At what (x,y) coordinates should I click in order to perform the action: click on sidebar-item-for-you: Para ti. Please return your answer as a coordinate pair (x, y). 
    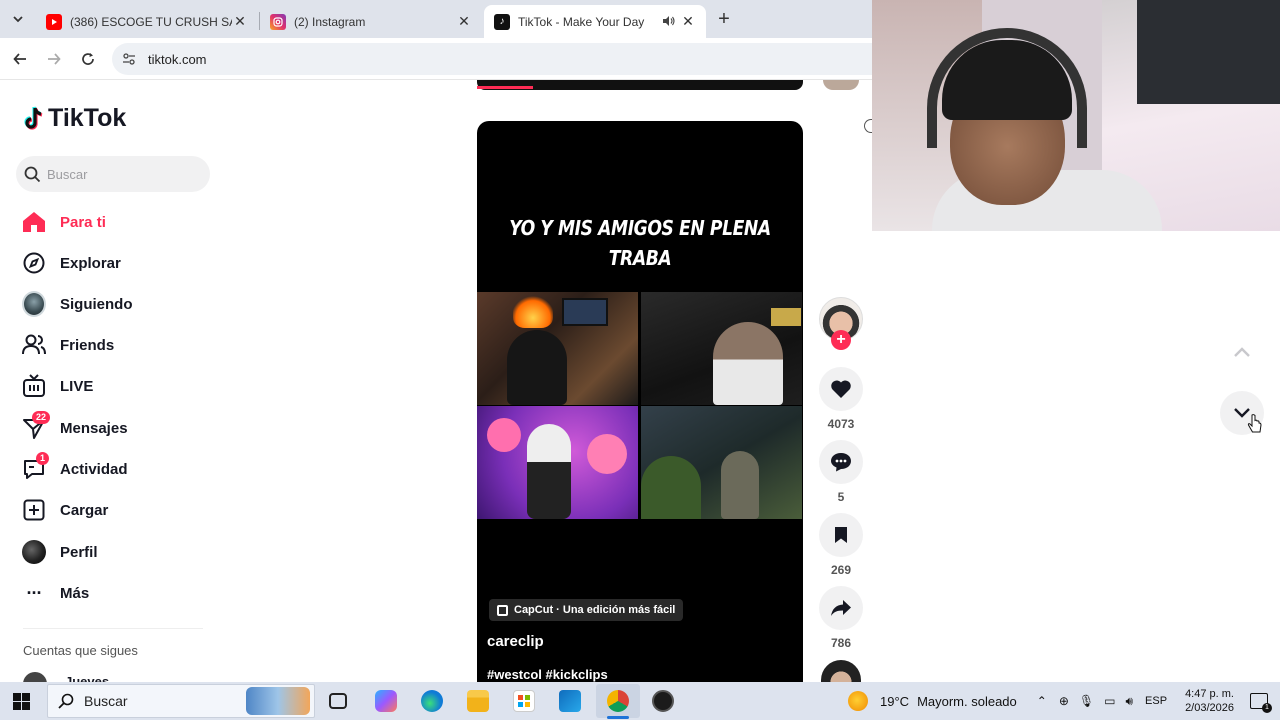
    Looking at the image, I should click on (64, 222).